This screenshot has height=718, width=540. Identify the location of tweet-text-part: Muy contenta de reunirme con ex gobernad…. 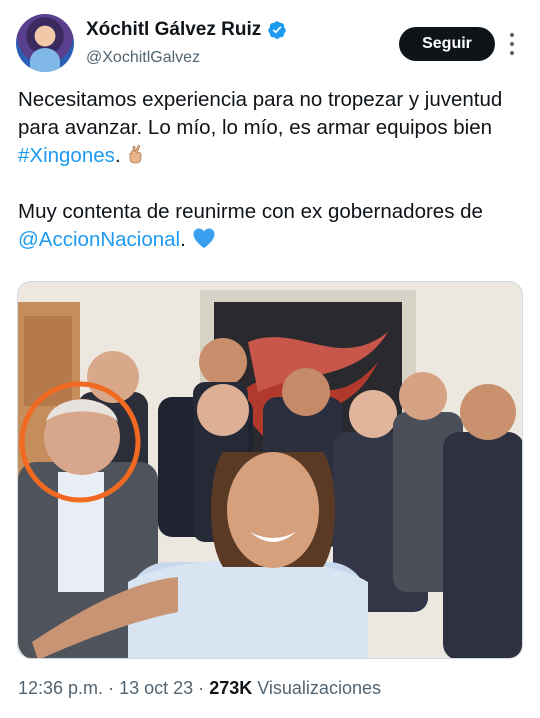
(250, 211).